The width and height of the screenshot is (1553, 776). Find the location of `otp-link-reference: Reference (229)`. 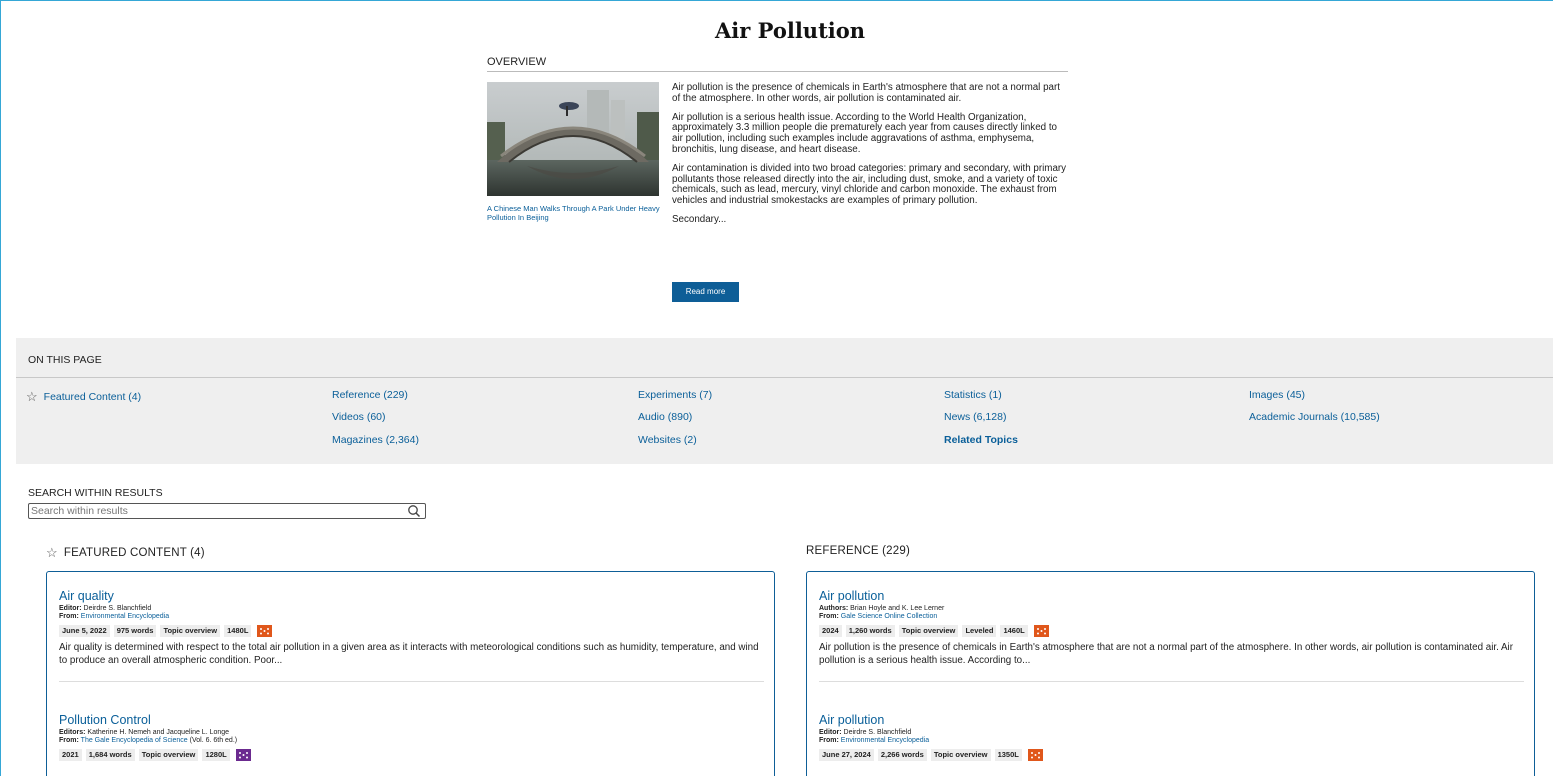

otp-link-reference: Reference (229) is located at coordinates (370, 395).